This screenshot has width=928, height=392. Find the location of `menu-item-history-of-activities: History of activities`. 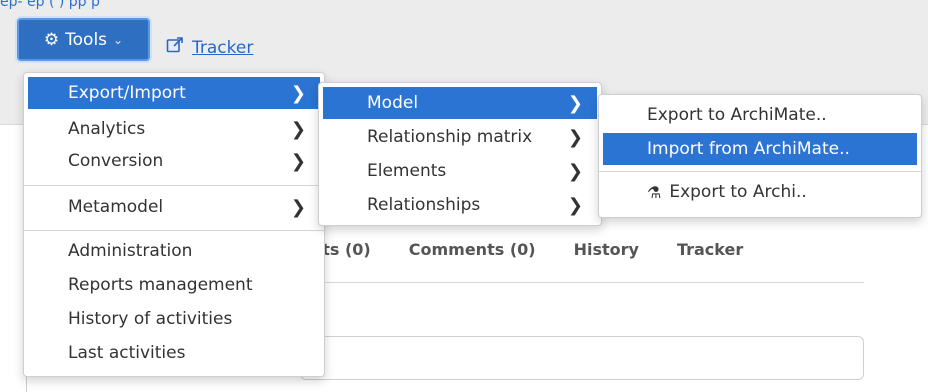

menu-item-history-of-activities: History of activities is located at coordinates (174, 319).